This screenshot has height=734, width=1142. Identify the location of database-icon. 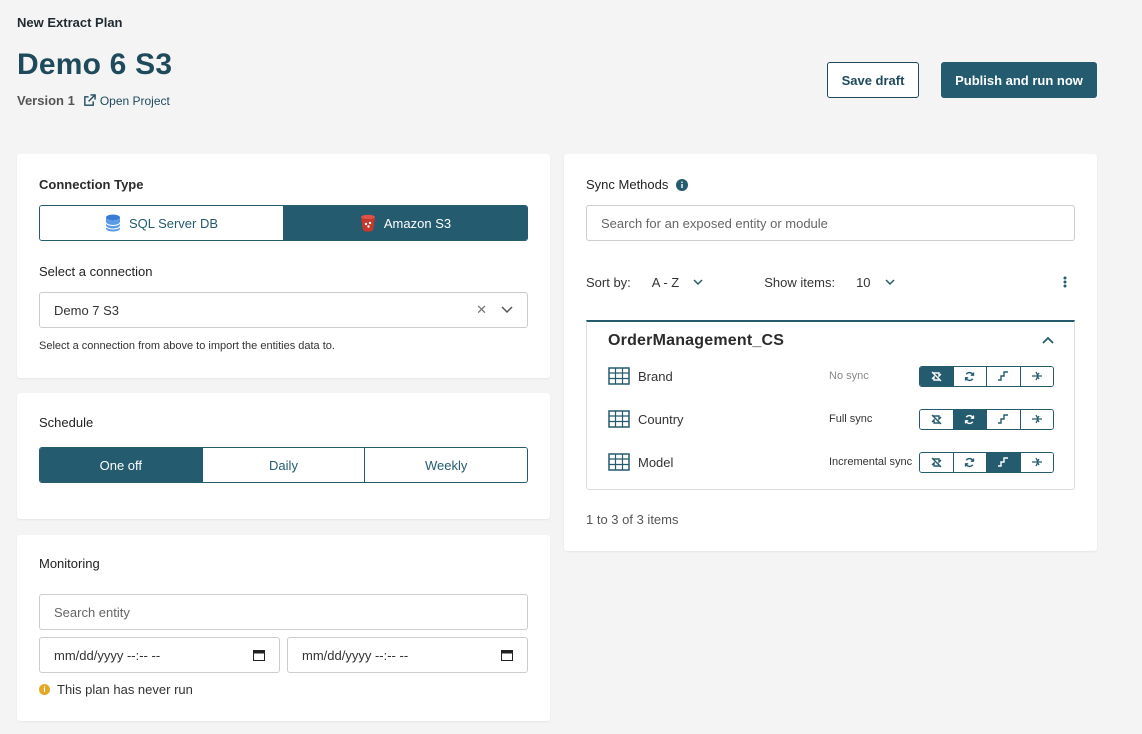
(113, 223).